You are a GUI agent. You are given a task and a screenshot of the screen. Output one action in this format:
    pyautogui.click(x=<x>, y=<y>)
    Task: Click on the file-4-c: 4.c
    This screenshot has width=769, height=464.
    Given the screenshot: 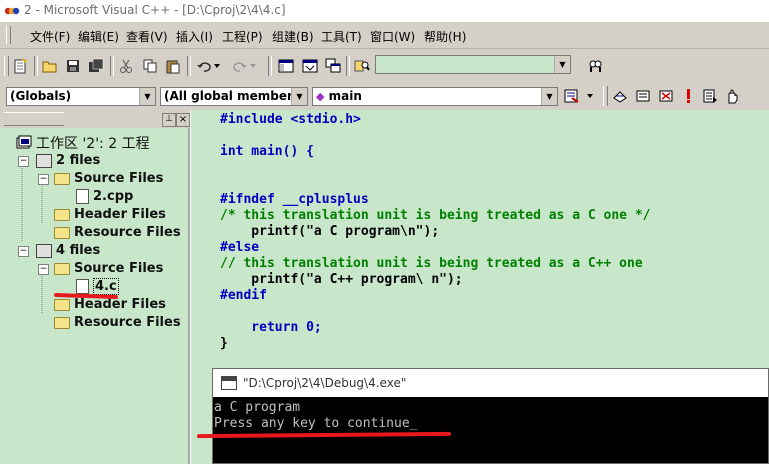 What is the action you would take?
    pyautogui.click(x=97, y=286)
    